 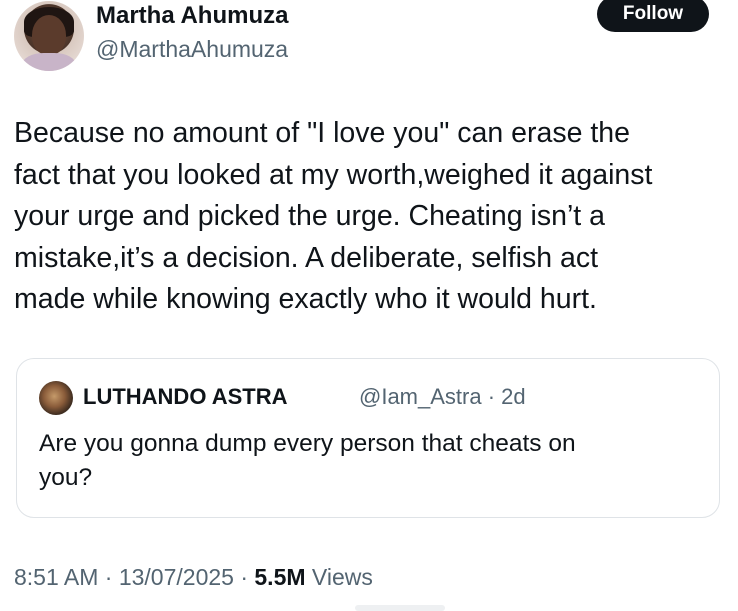 I want to click on author-avatar, so click(x=49, y=36).